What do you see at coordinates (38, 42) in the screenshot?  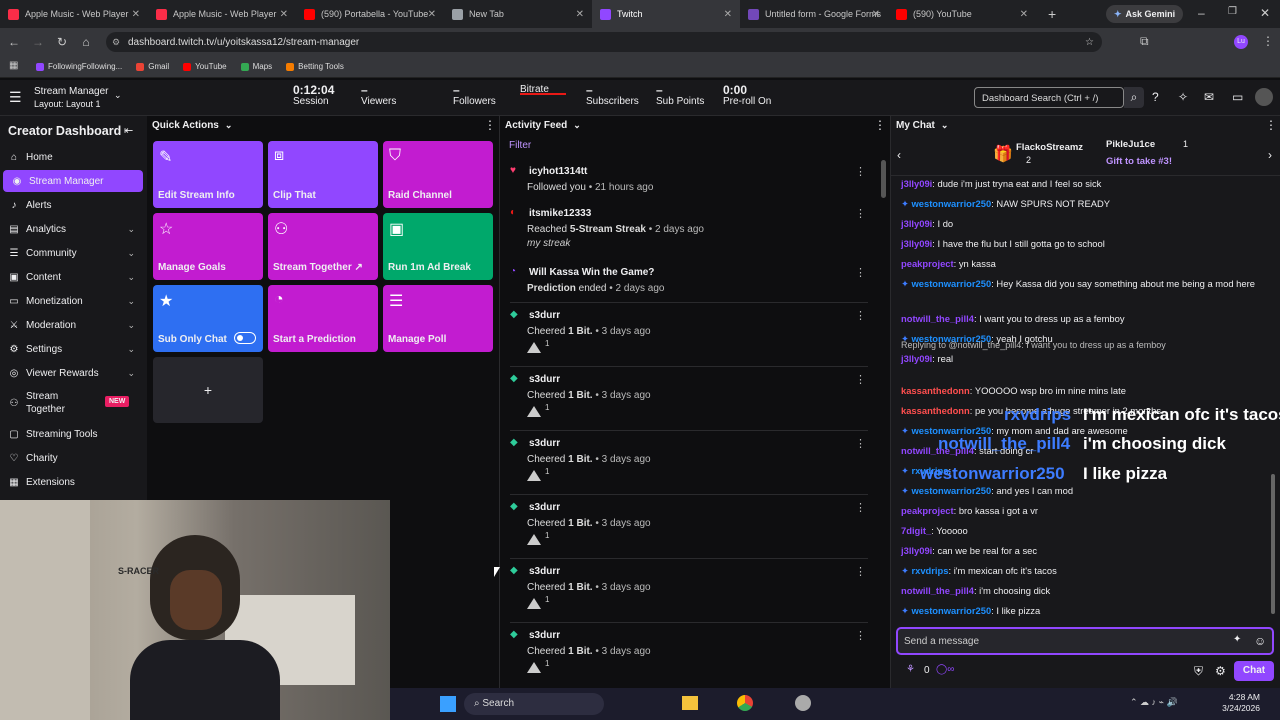 I see `forward-icon: →` at bounding box center [38, 42].